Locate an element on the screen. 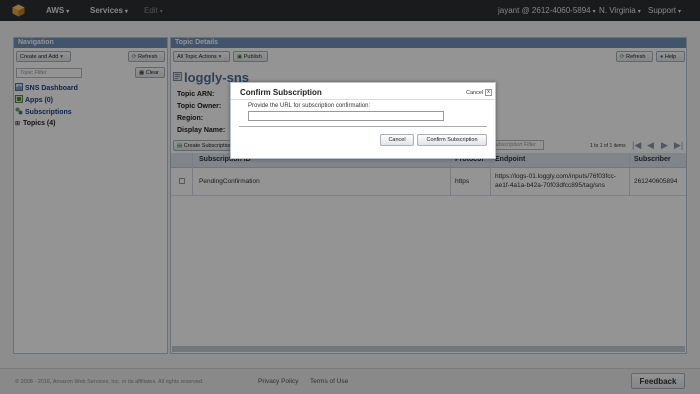 The width and height of the screenshot is (700, 394). cancel-button: Cancel is located at coordinates (397, 140).